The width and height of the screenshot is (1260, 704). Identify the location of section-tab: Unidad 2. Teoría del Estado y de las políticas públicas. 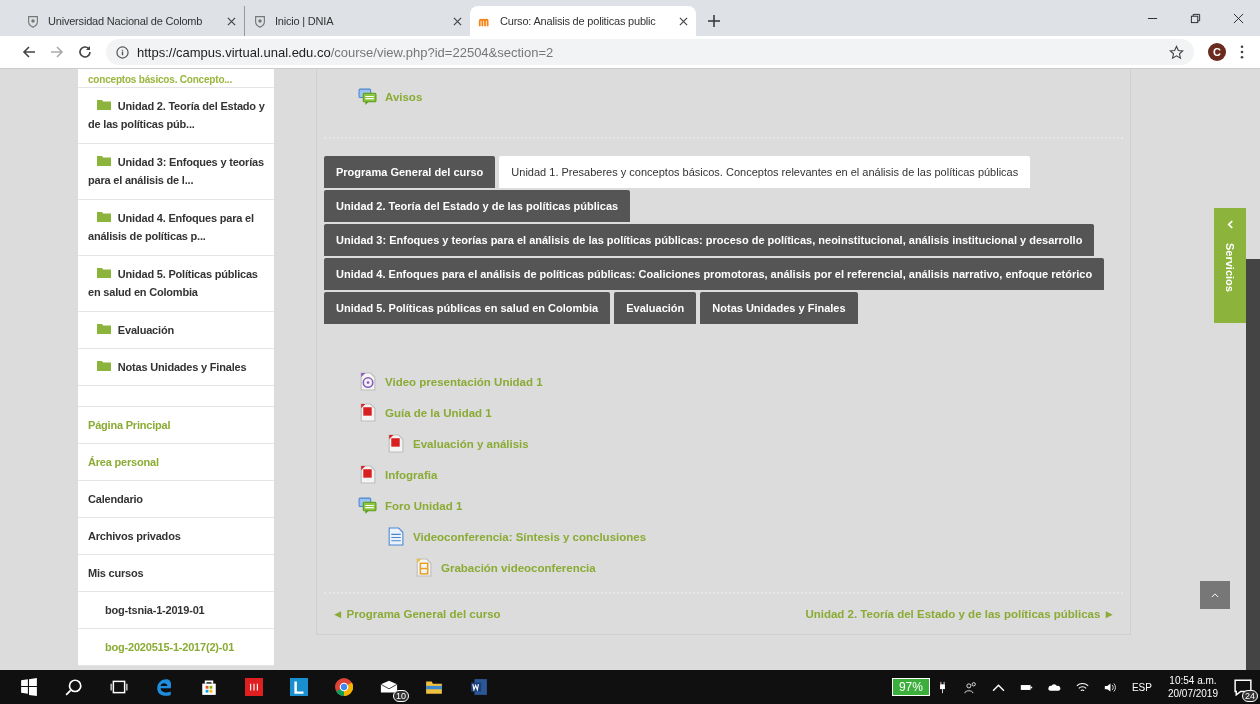
(477, 206).